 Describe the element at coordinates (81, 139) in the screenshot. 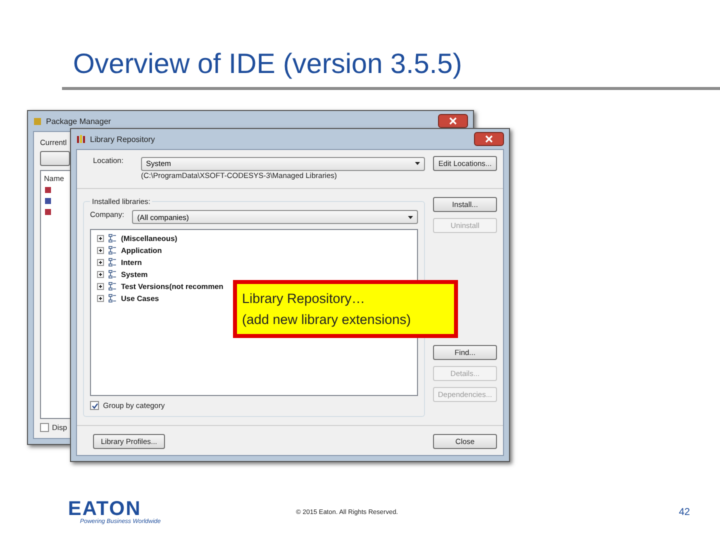

I see `books-icon` at that location.